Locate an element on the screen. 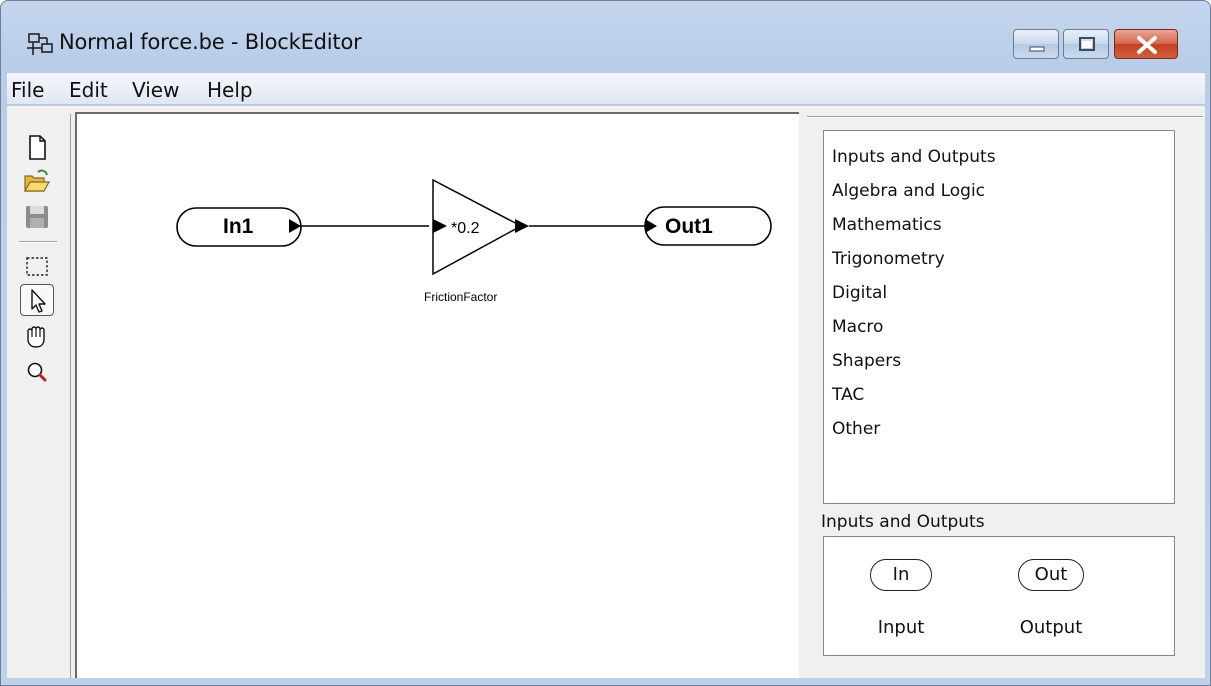  rectangle-select-icon is located at coordinates (37, 266).